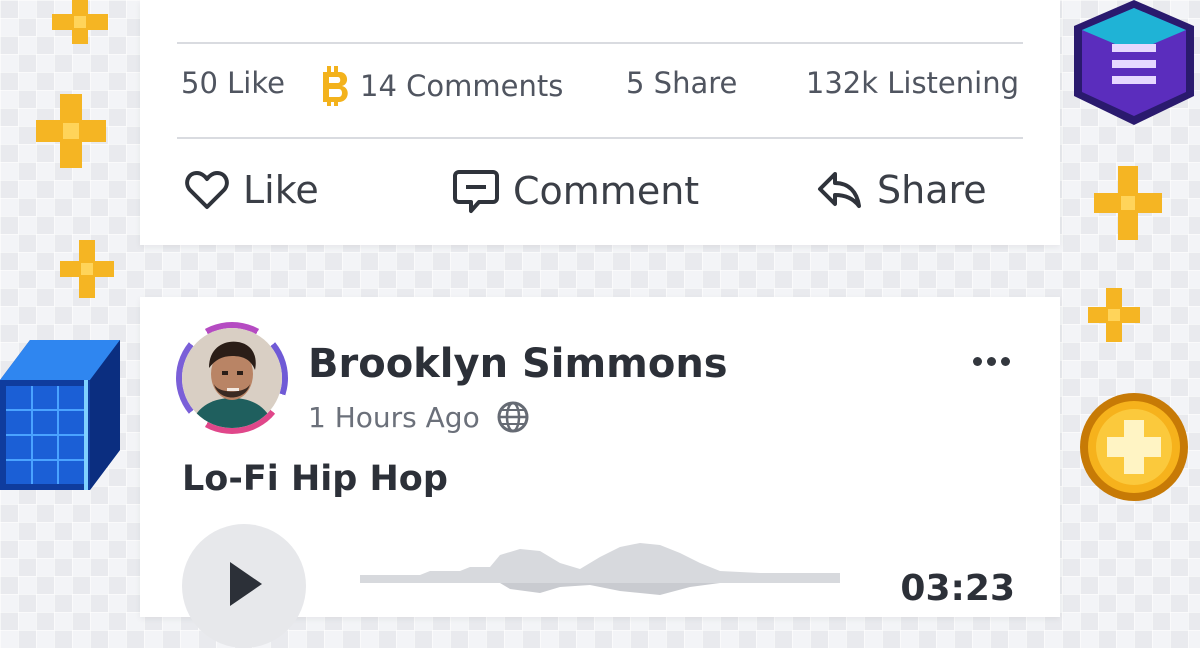 The width and height of the screenshot is (1200, 648). What do you see at coordinates (440, 86) in the screenshot?
I see `comment-count: 14 Comments` at bounding box center [440, 86].